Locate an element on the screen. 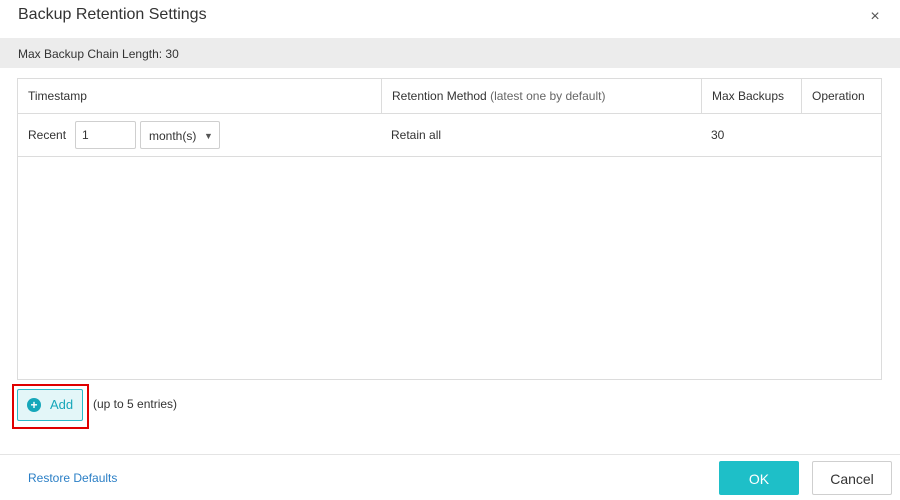 This screenshot has width=900, height=500. add-button: + Add is located at coordinates (50, 405).